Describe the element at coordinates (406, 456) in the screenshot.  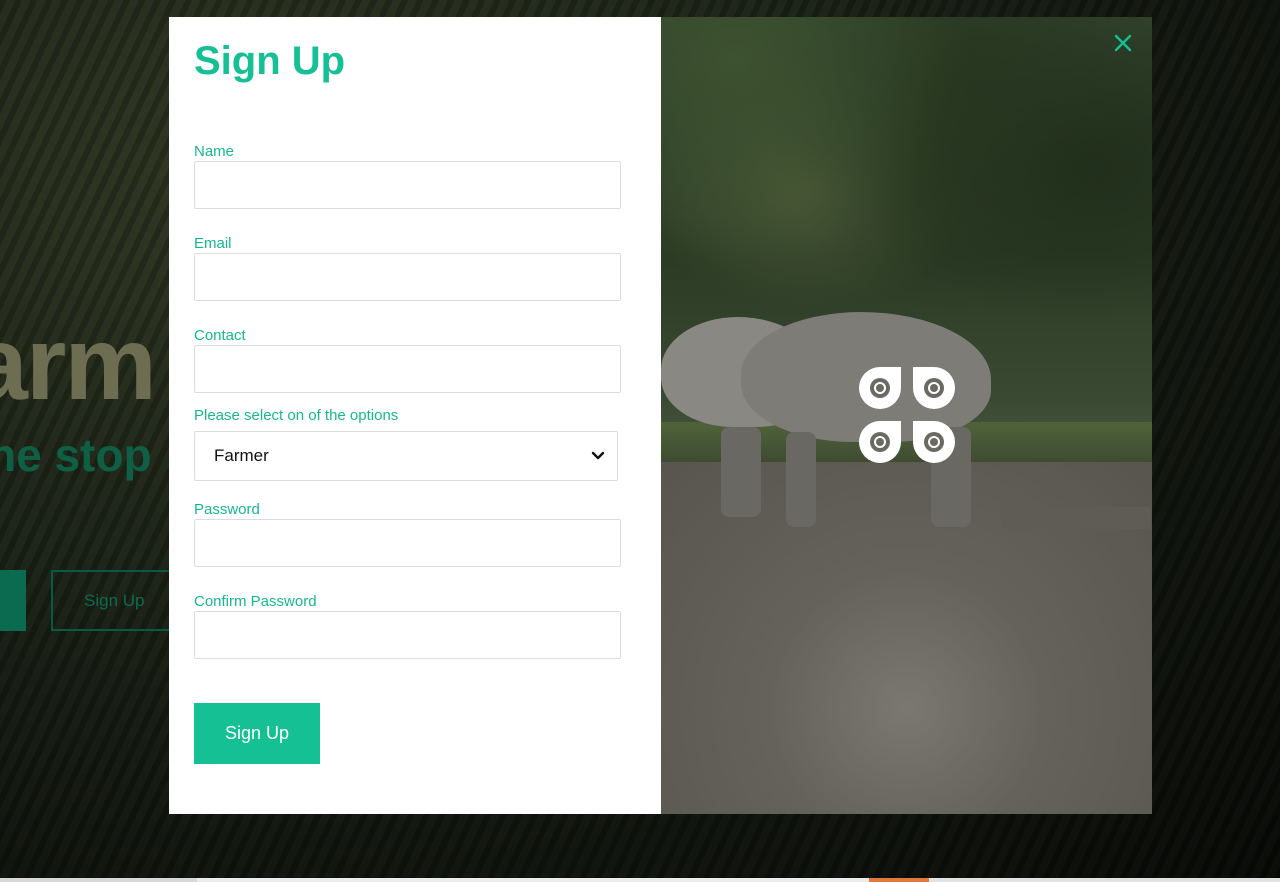
I see `role-select: Farmer` at that location.